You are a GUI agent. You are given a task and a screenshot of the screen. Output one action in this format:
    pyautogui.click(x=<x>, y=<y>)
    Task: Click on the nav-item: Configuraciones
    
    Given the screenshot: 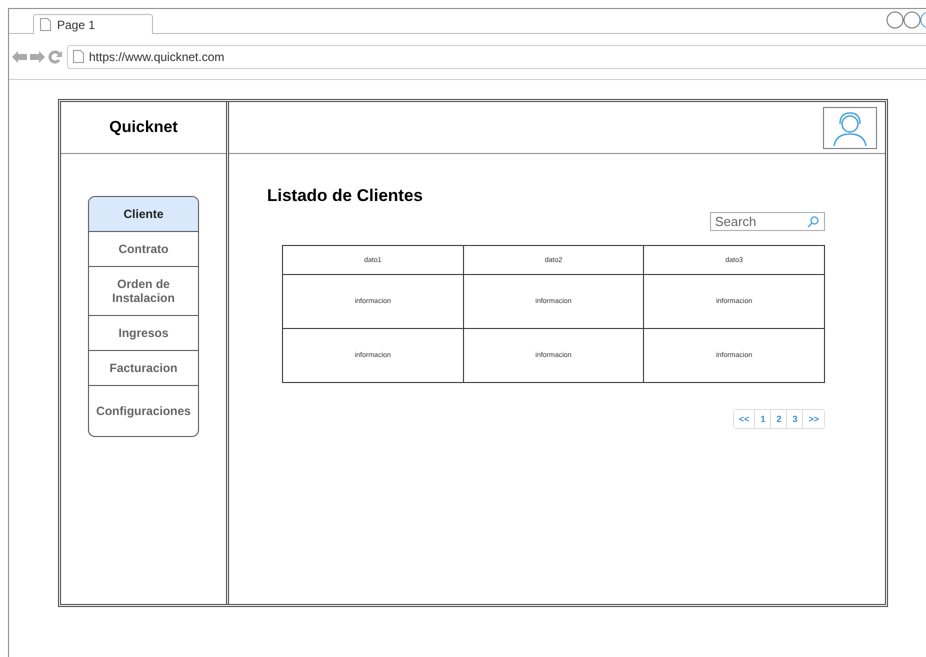 What is the action you would take?
    pyautogui.click(x=143, y=411)
    